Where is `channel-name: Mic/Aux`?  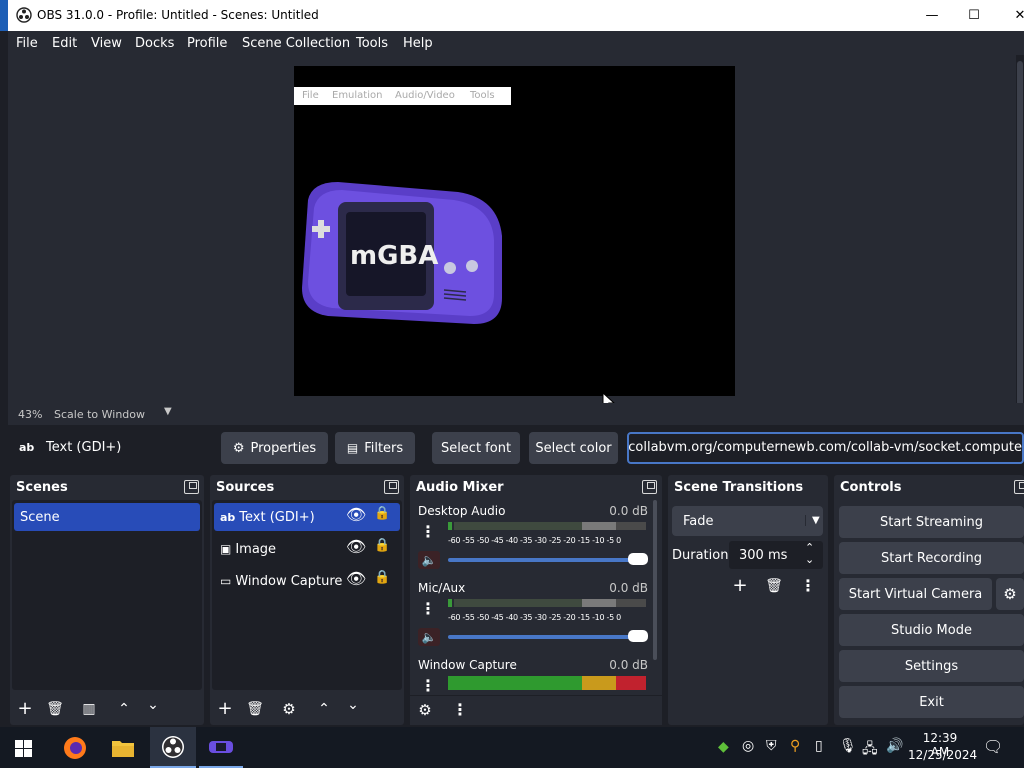 channel-name: Mic/Aux is located at coordinates (442, 588).